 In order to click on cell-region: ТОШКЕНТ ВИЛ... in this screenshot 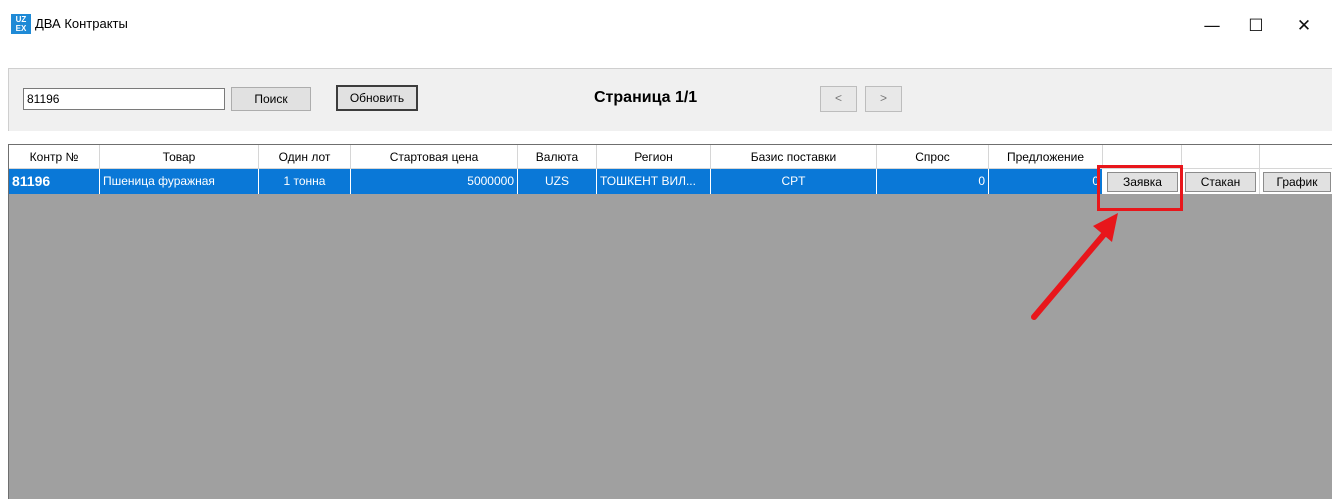, I will do `click(654, 181)`.